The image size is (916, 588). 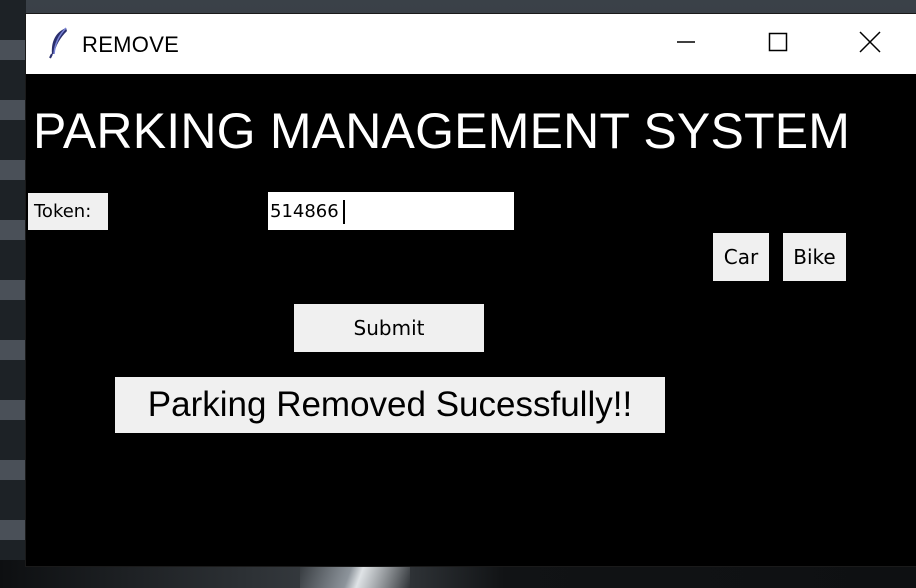 I want to click on close-button, so click(x=870, y=44).